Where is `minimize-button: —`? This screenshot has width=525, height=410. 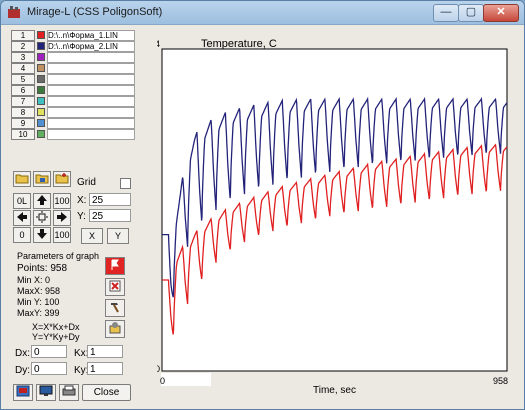
minimize-button: — is located at coordinates (446, 13).